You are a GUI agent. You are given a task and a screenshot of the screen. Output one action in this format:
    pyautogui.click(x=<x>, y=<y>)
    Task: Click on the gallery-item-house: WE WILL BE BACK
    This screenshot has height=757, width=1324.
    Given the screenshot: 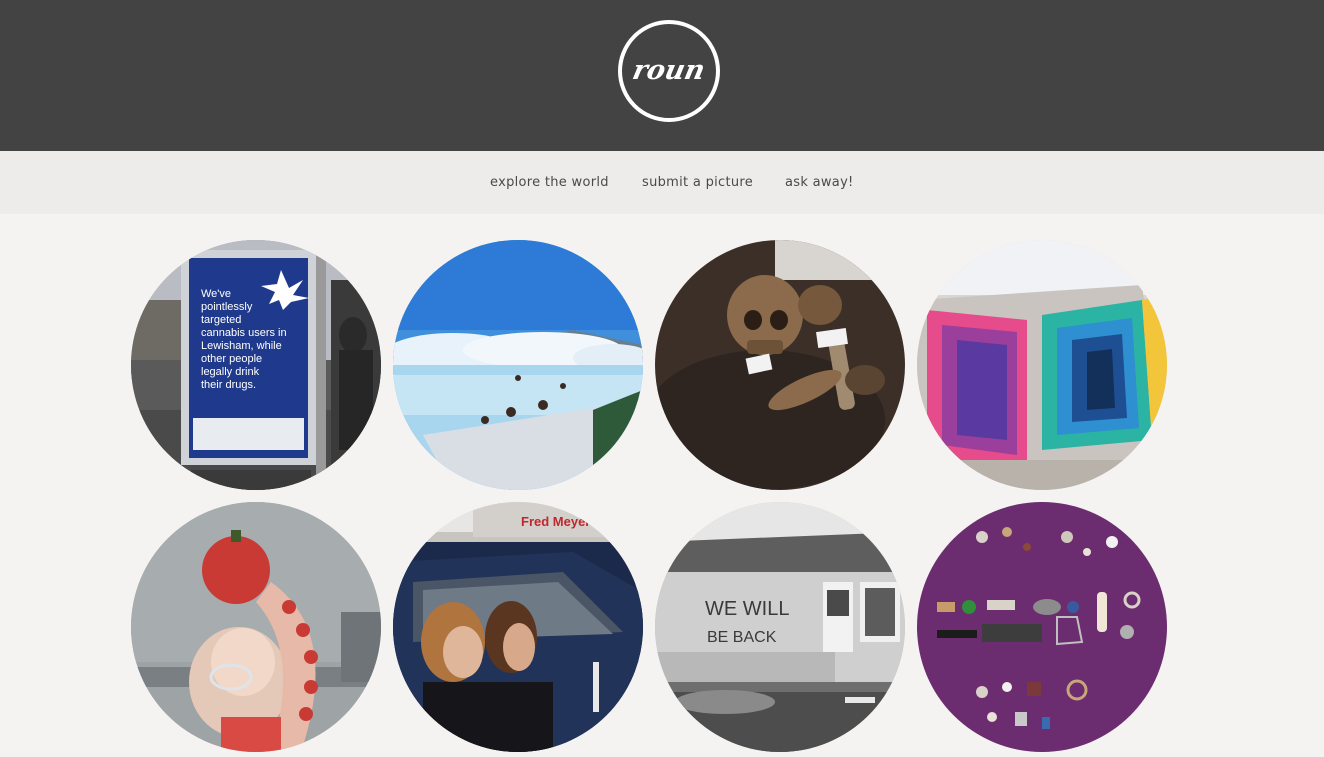 What is the action you would take?
    pyautogui.click(x=780, y=627)
    